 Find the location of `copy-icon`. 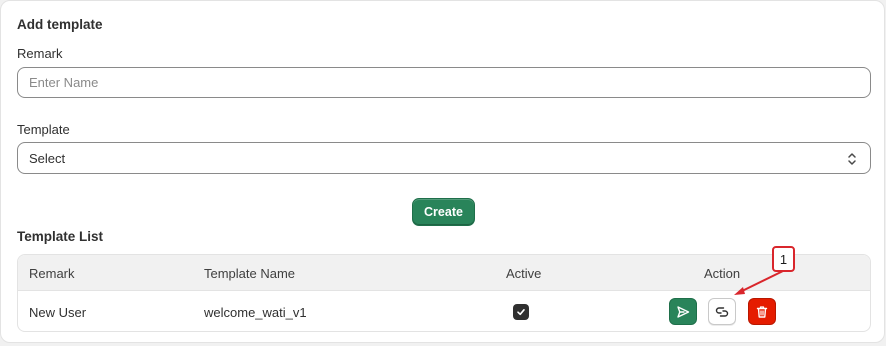

copy-icon is located at coordinates (722, 311).